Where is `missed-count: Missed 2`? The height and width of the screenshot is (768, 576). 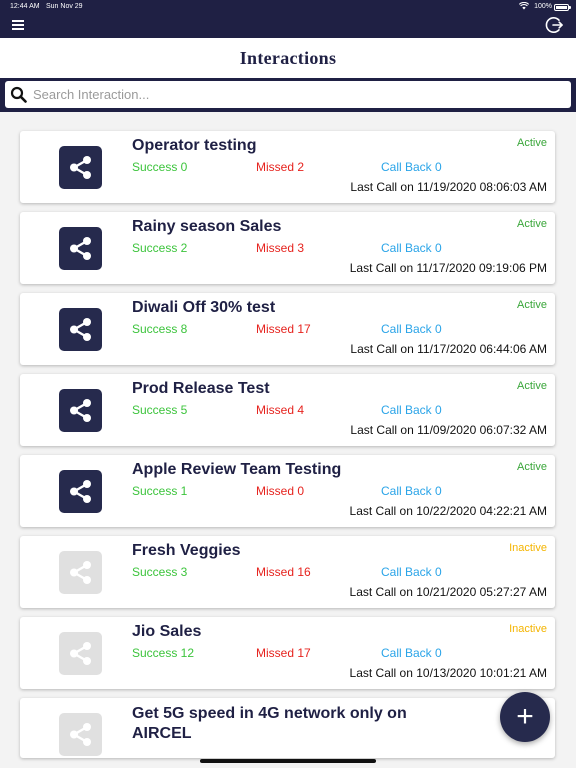
missed-count: Missed 2 is located at coordinates (280, 167).